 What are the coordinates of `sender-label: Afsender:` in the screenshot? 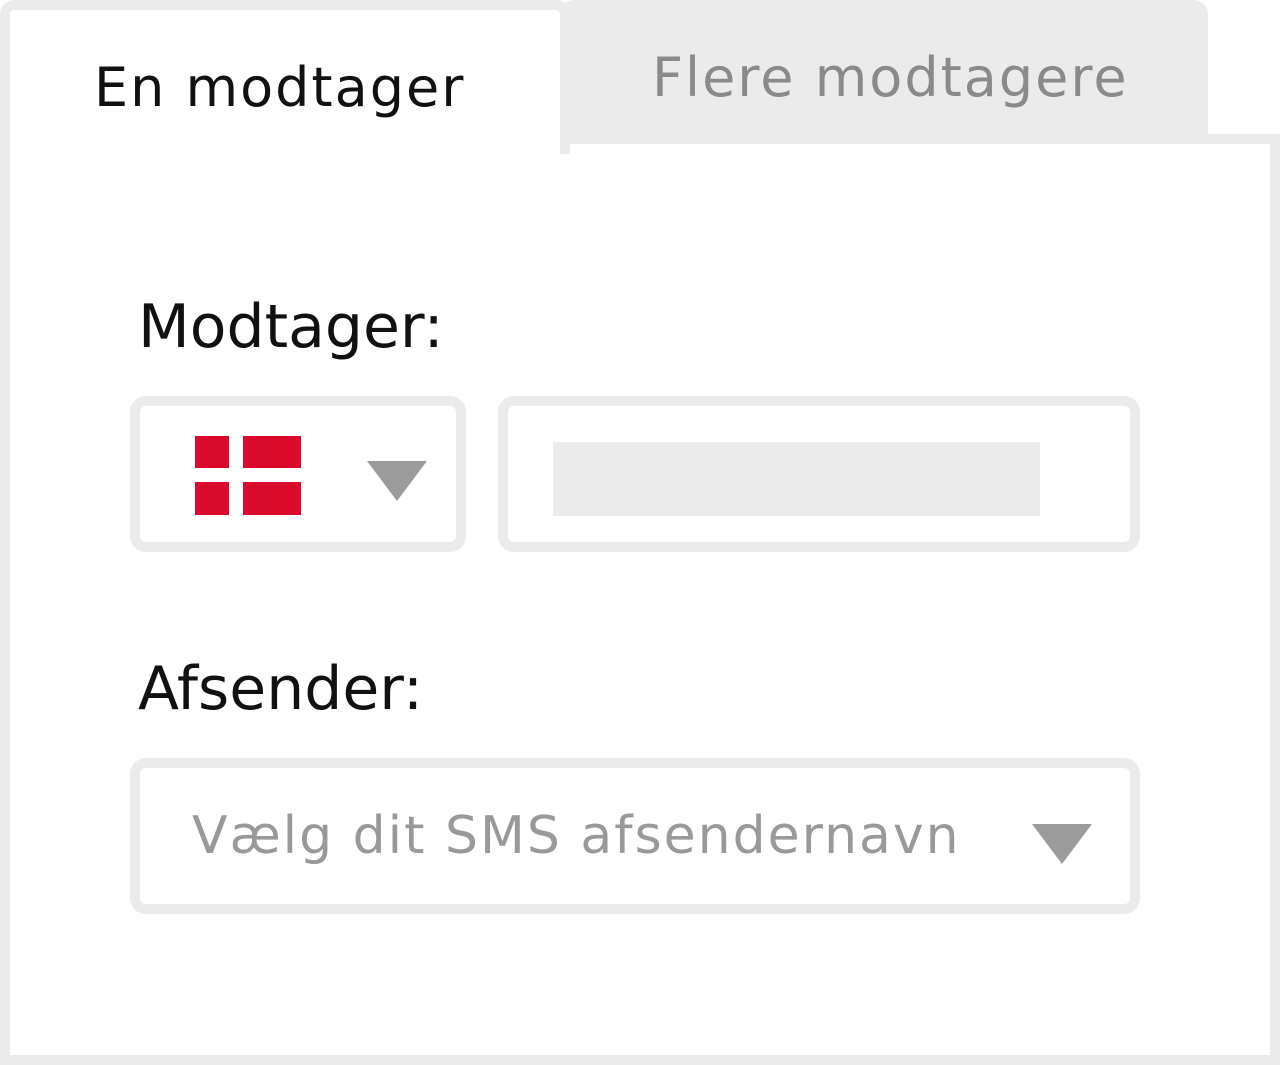 It's located at (281, 689).